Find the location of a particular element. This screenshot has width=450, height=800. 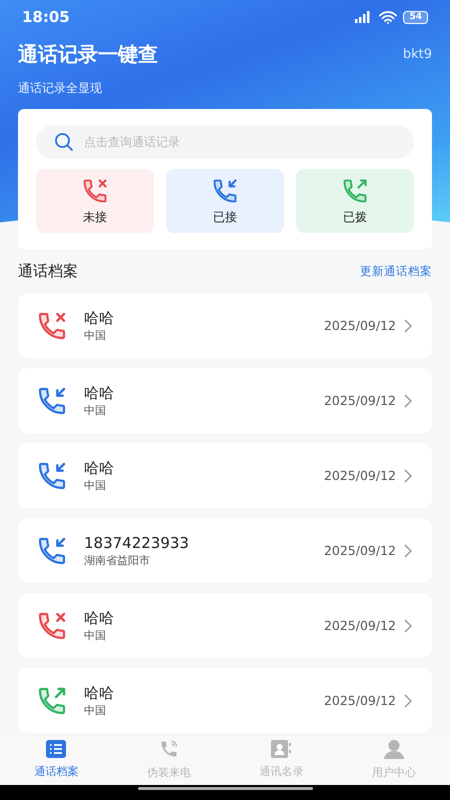

incoming-call-icon is located at coordinates (225, 190).